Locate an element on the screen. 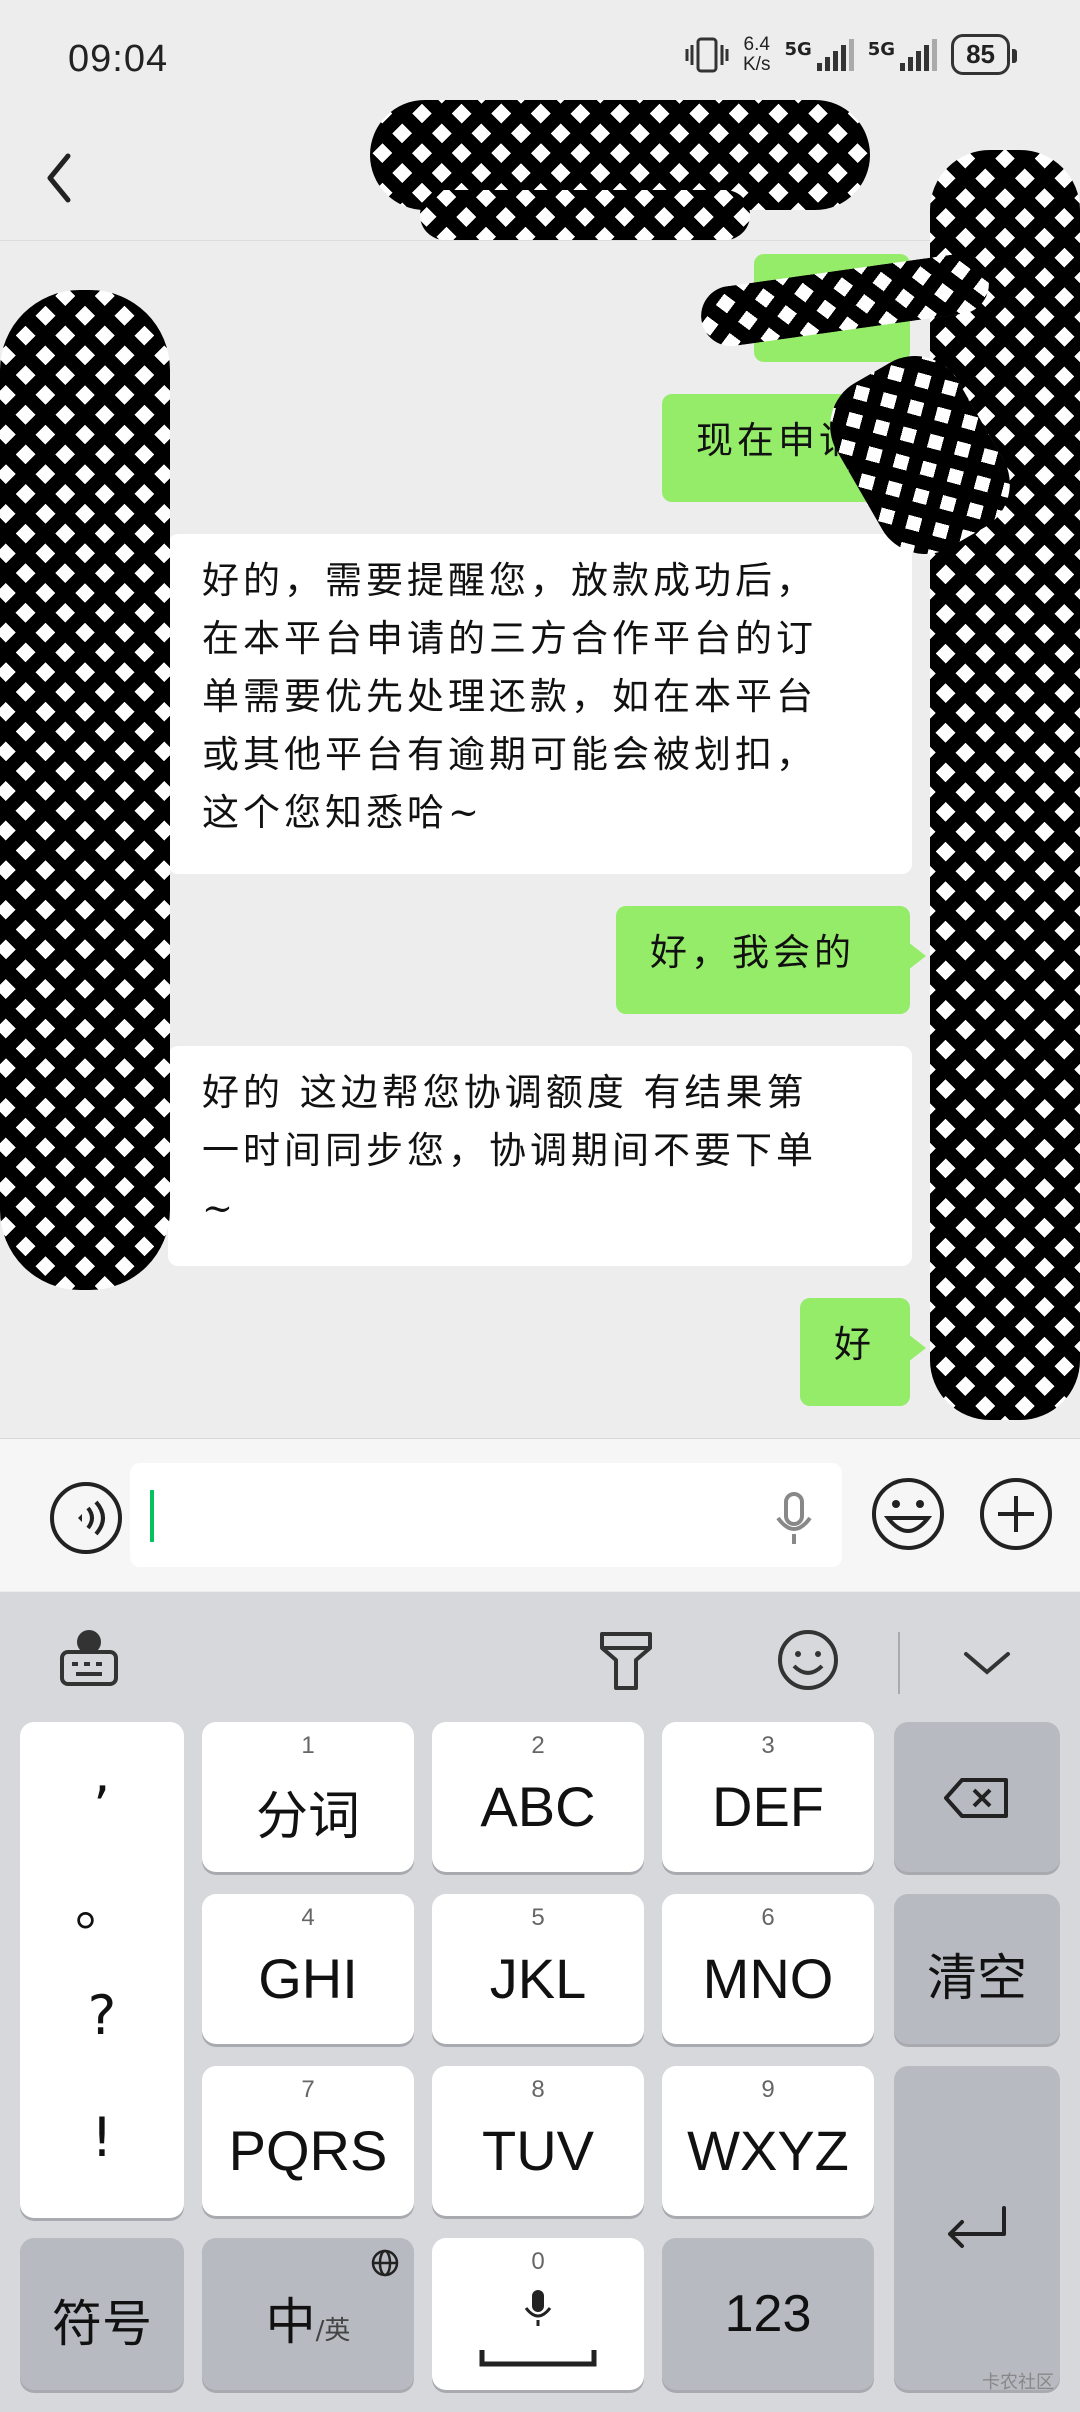 The width and height of the screenshot is (1080, 2412). voice-mode-icon is located at coordinates (83, 1518).